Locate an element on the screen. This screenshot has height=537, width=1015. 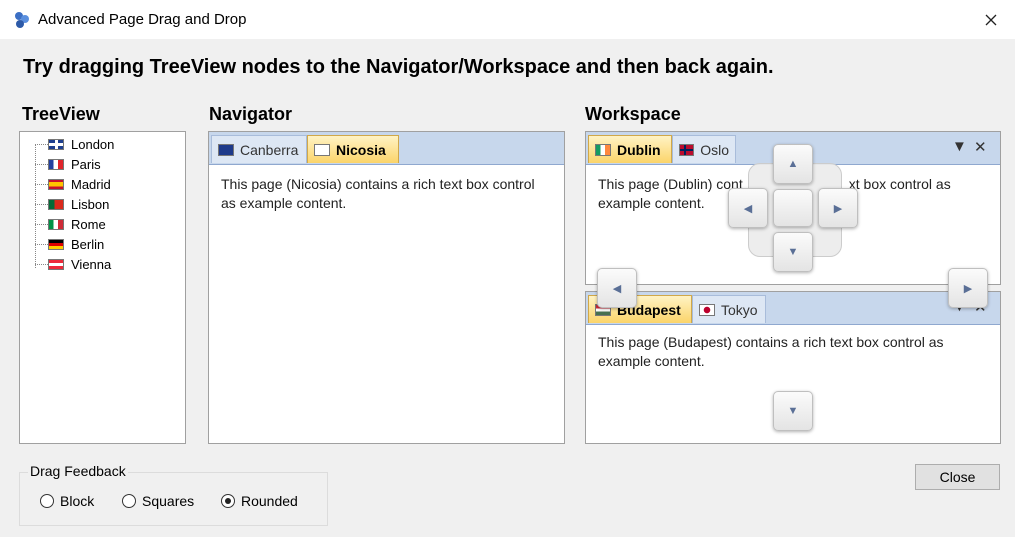
tab-nicosia: Nicosia is located at coordinates (353, 149).